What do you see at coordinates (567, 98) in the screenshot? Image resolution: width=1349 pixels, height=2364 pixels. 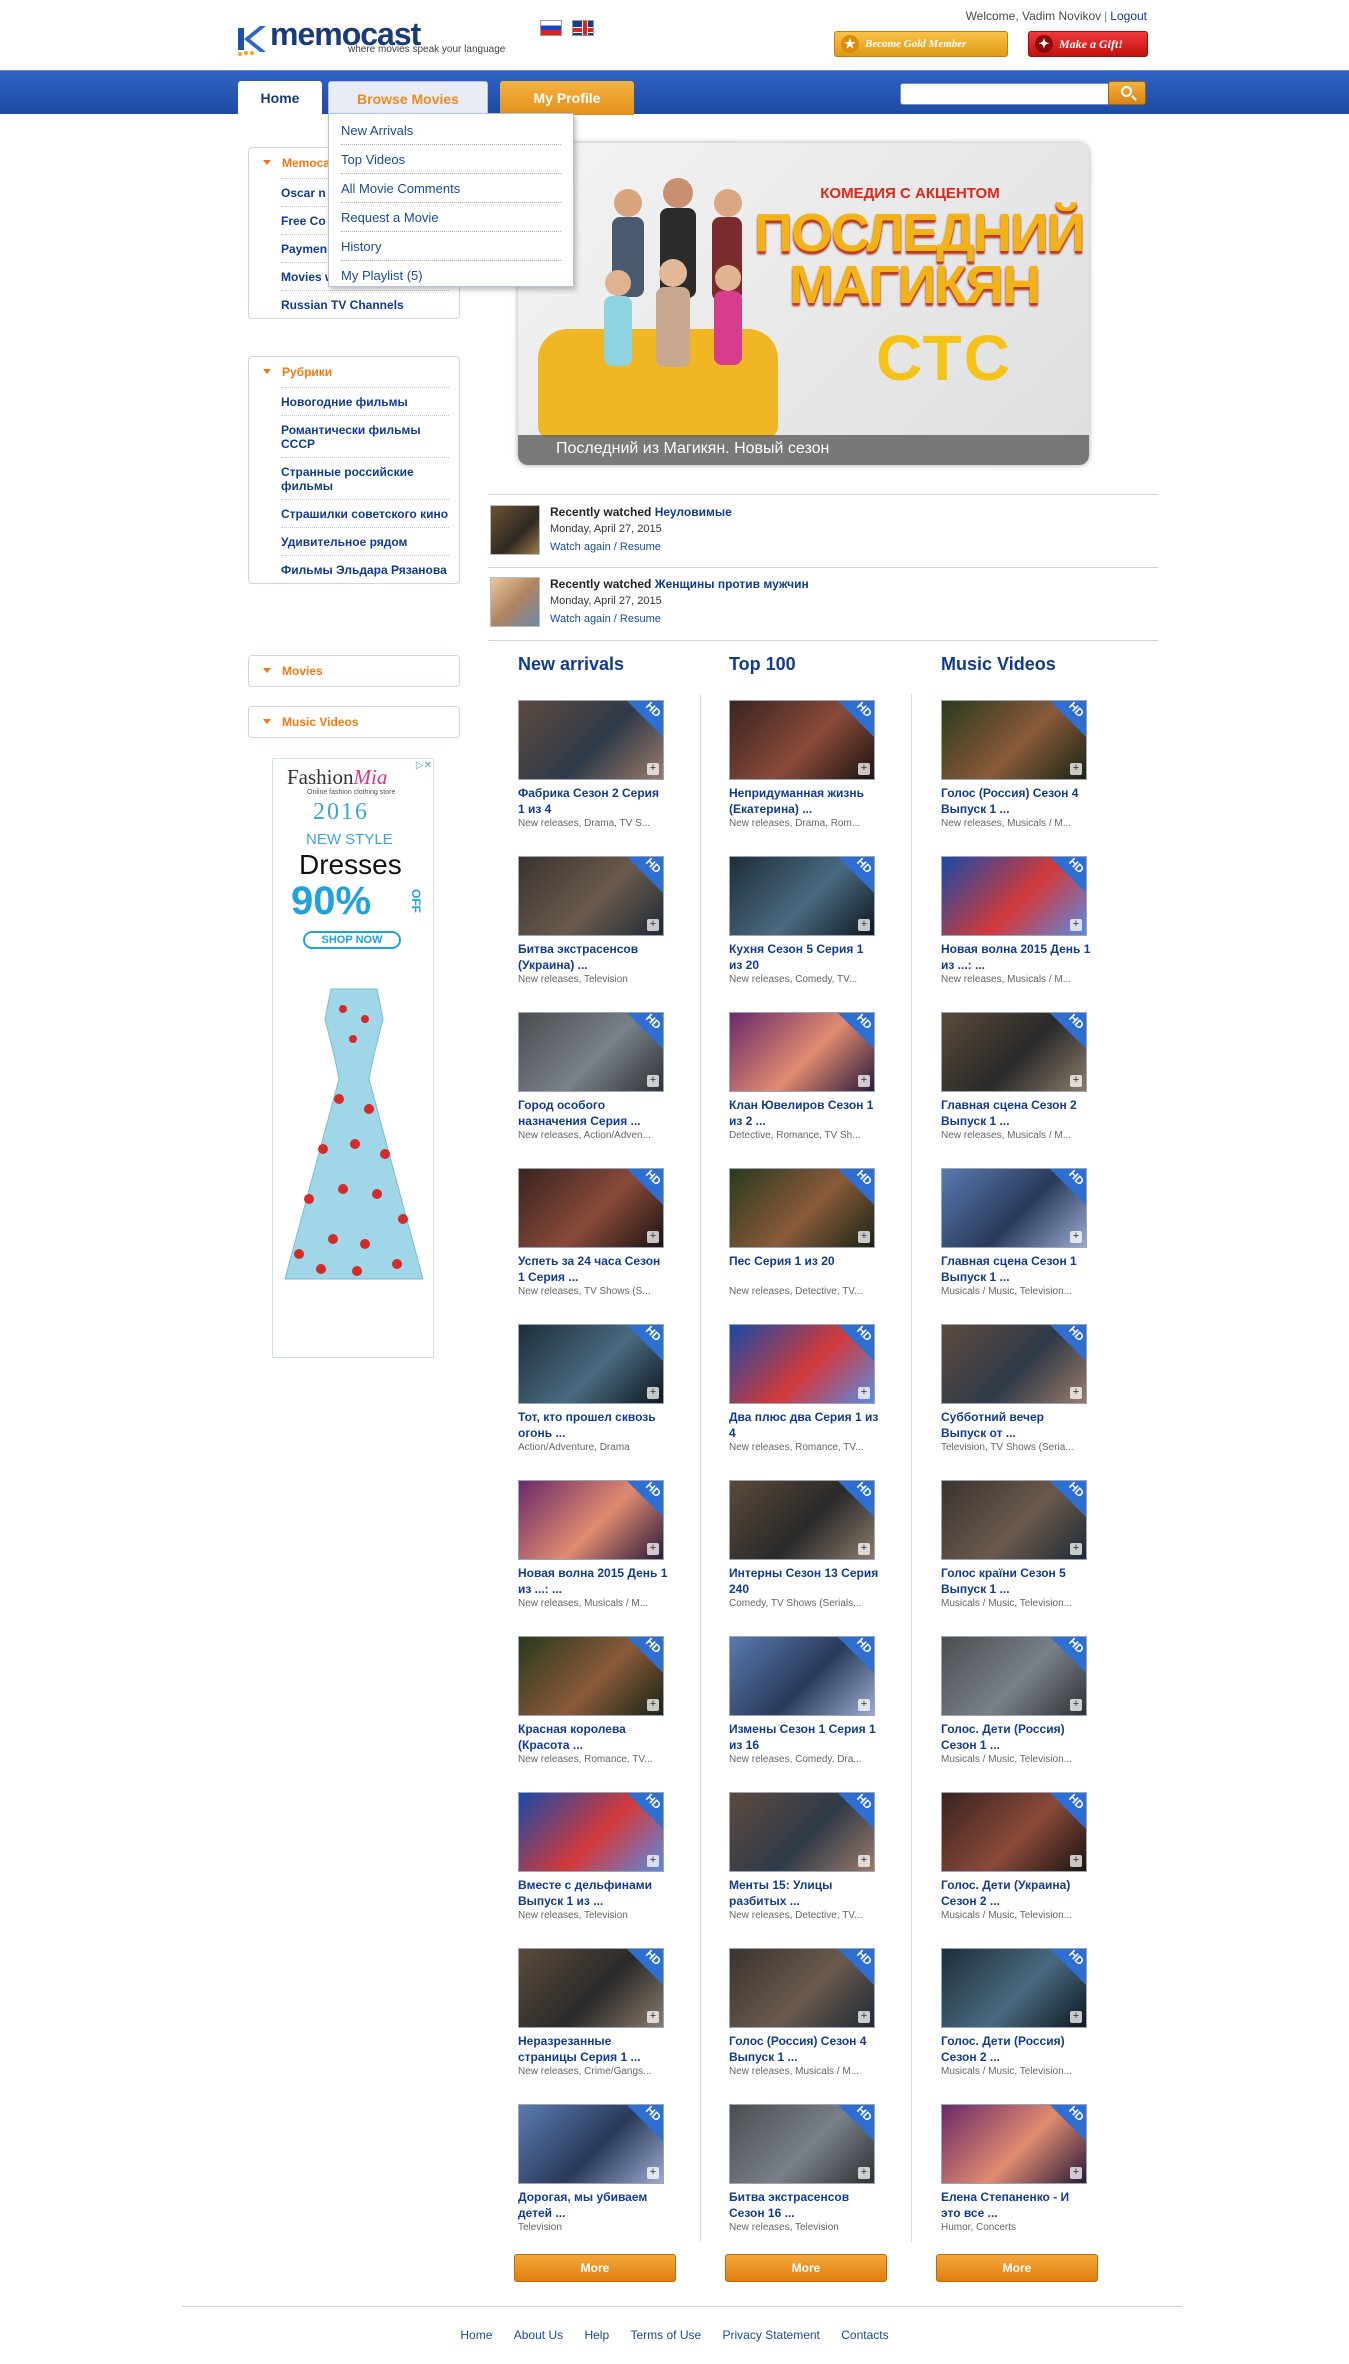 I see `tab-my-profile: My Profile` at bounding box center [567, 98].